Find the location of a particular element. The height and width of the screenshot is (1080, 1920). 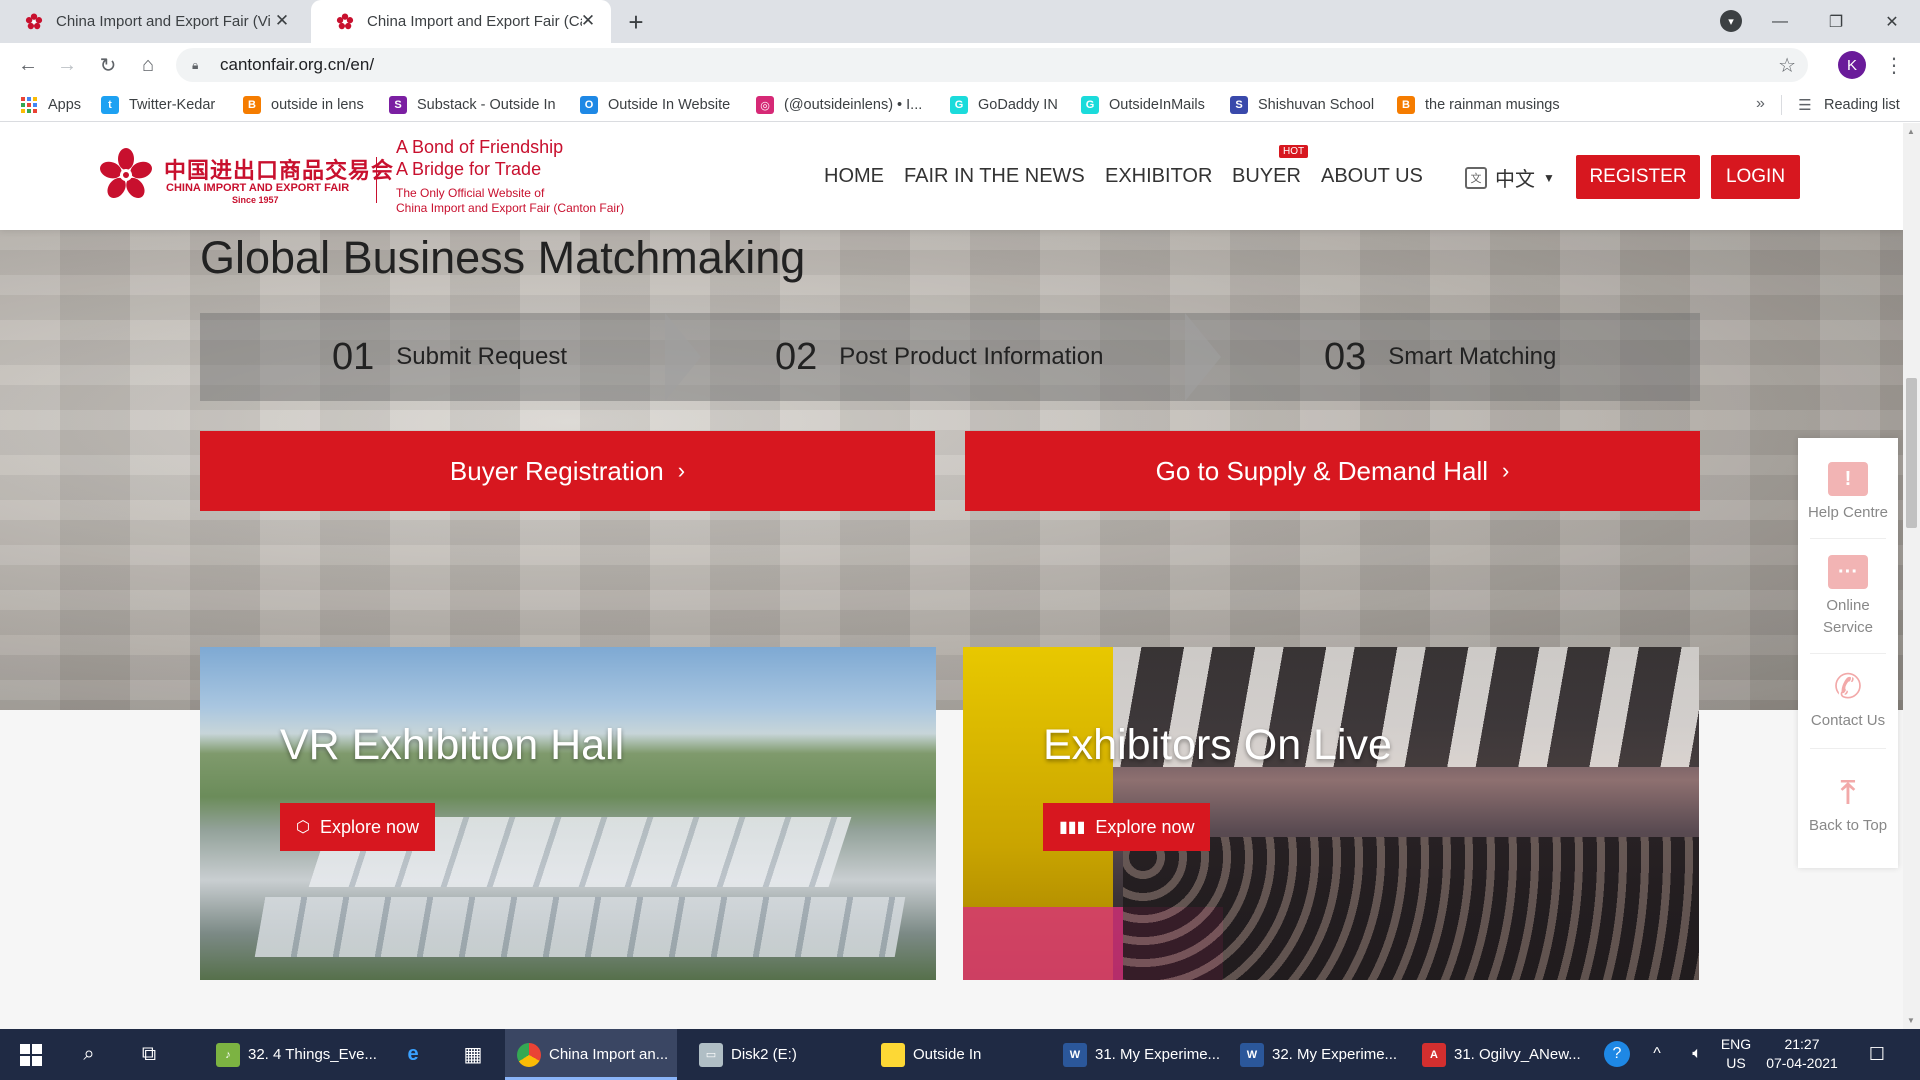

help-question-icon: ? is located at coordinates (1617, 1054).